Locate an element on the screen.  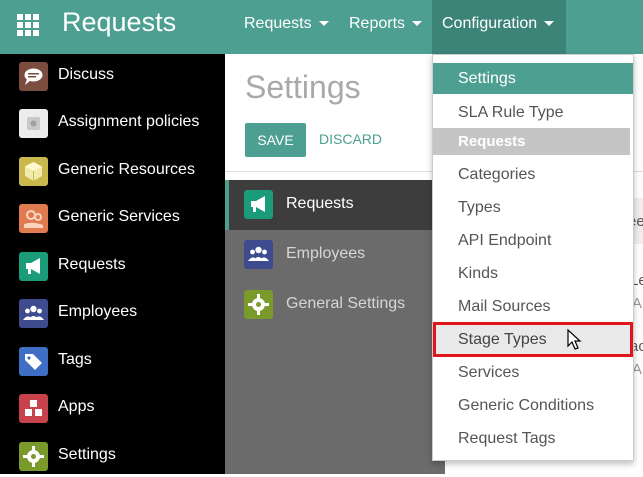
menu-item-categories: Categories is located at coordinates (533, 174).